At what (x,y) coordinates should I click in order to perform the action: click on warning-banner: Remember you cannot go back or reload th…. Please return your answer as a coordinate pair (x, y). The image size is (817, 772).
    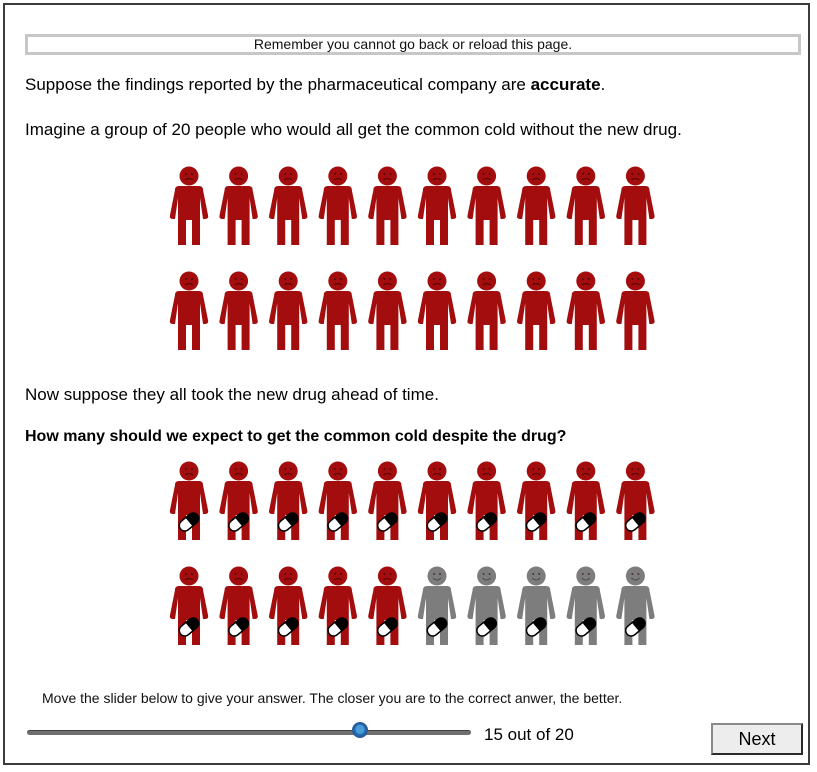
    Looking at the image, I should click on (413, 44).